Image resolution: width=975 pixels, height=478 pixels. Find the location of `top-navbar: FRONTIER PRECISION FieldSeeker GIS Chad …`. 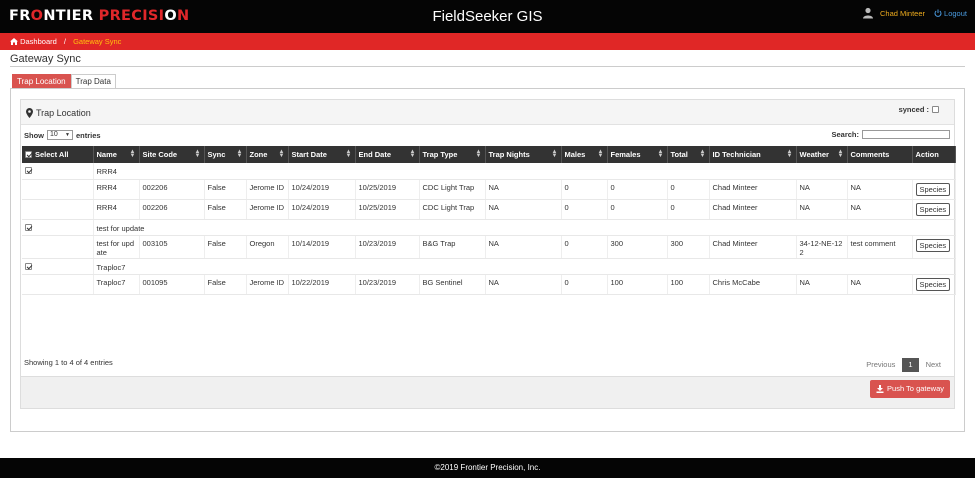

top-navbar: FRONTIER PRECISION FieldSeeker GIS Chad … is located at coordinates (487, 16).